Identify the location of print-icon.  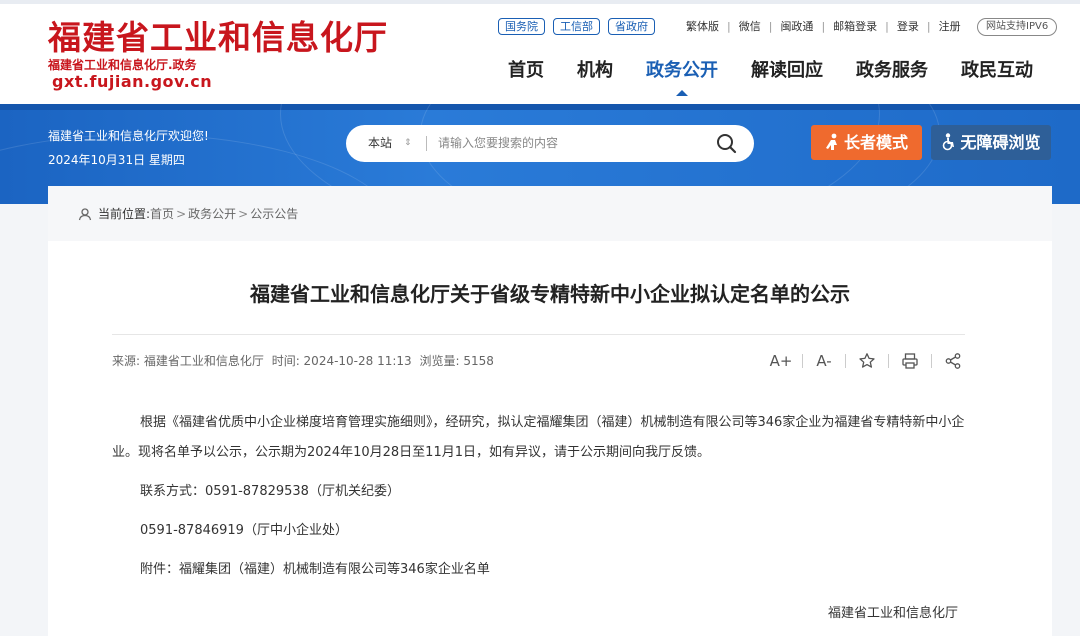
(910, 361).